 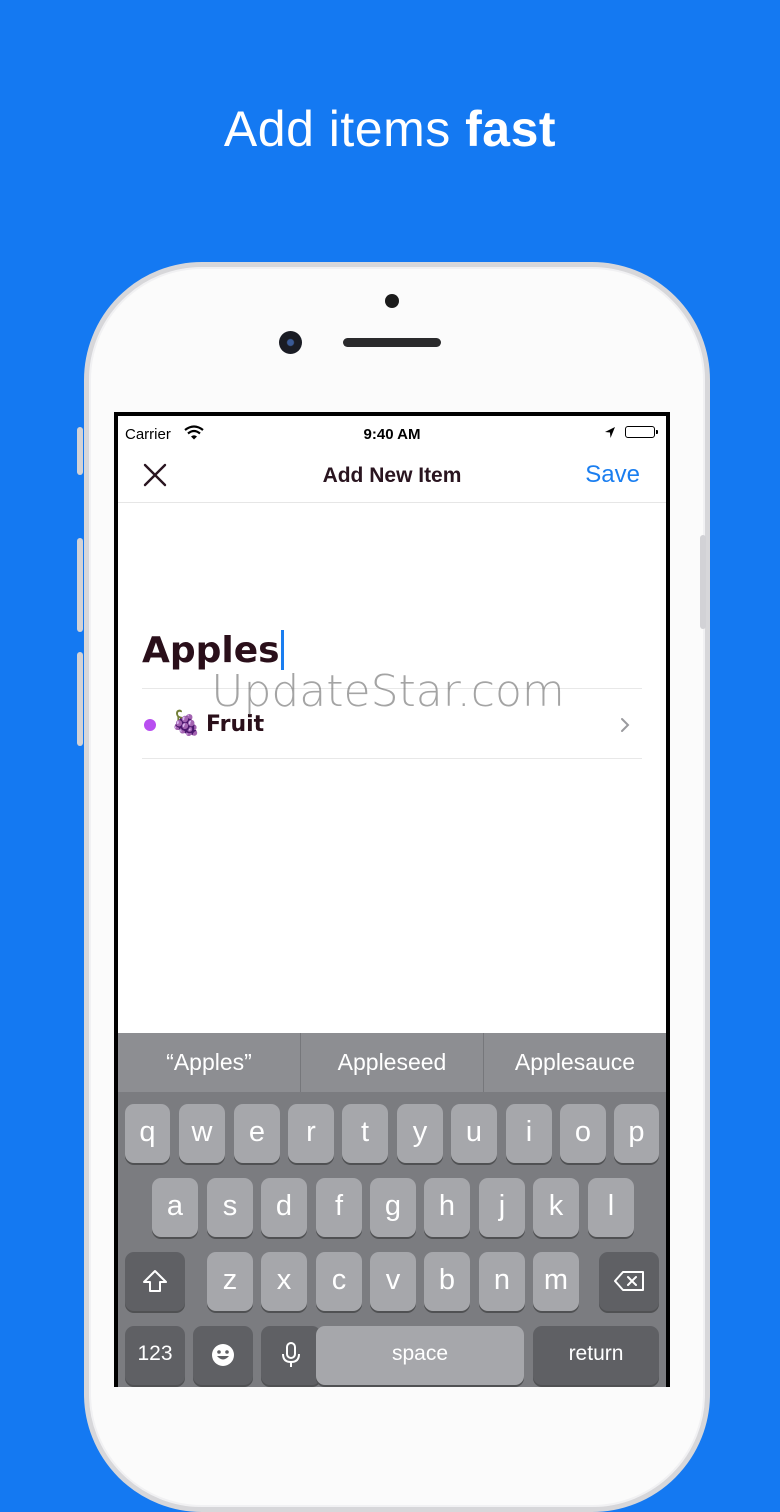 I want to click on key-u: u, so click(x=474, y=1133).